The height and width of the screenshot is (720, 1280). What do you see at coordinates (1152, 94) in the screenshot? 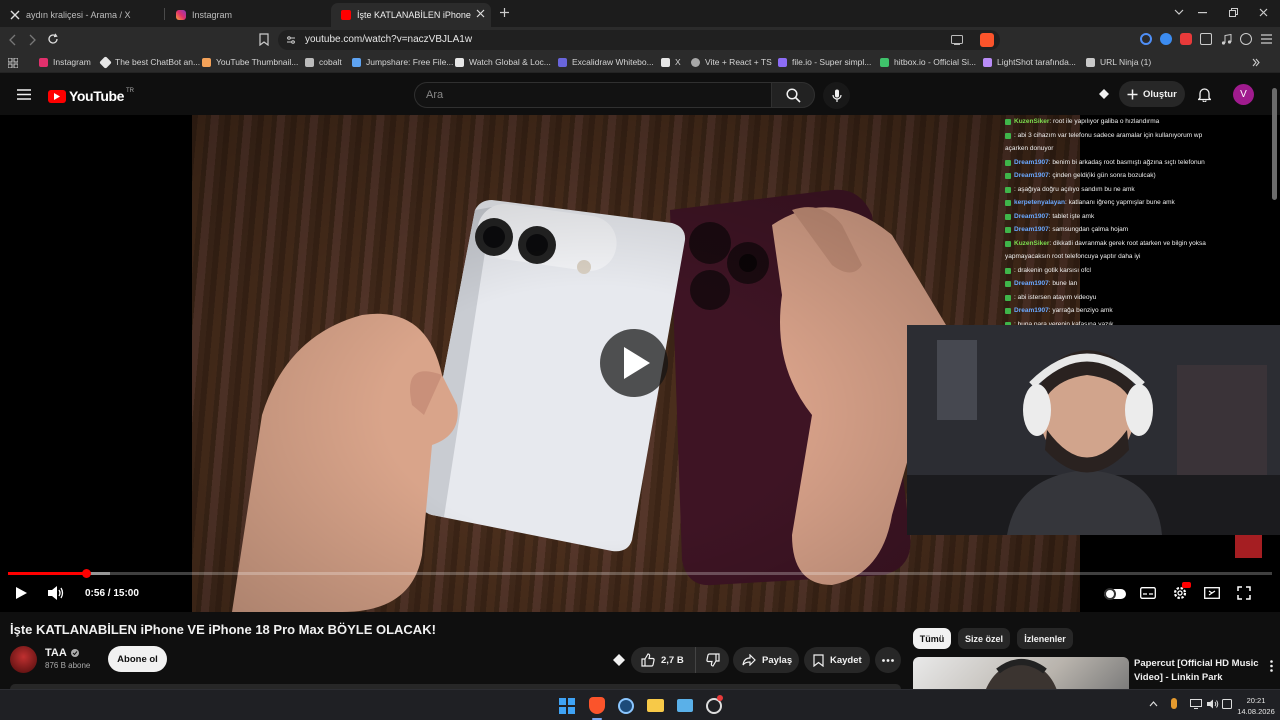
I see `create-button: Oluştur` at bounding box center [1152, 94].